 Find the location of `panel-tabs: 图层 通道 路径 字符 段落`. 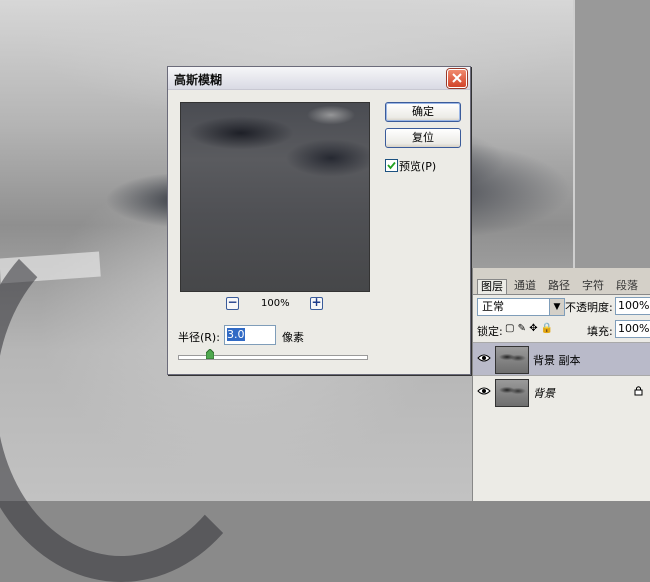

panel-tabs: 图层 通道 路径 字符 段落 is located at coordinates (561, 286).